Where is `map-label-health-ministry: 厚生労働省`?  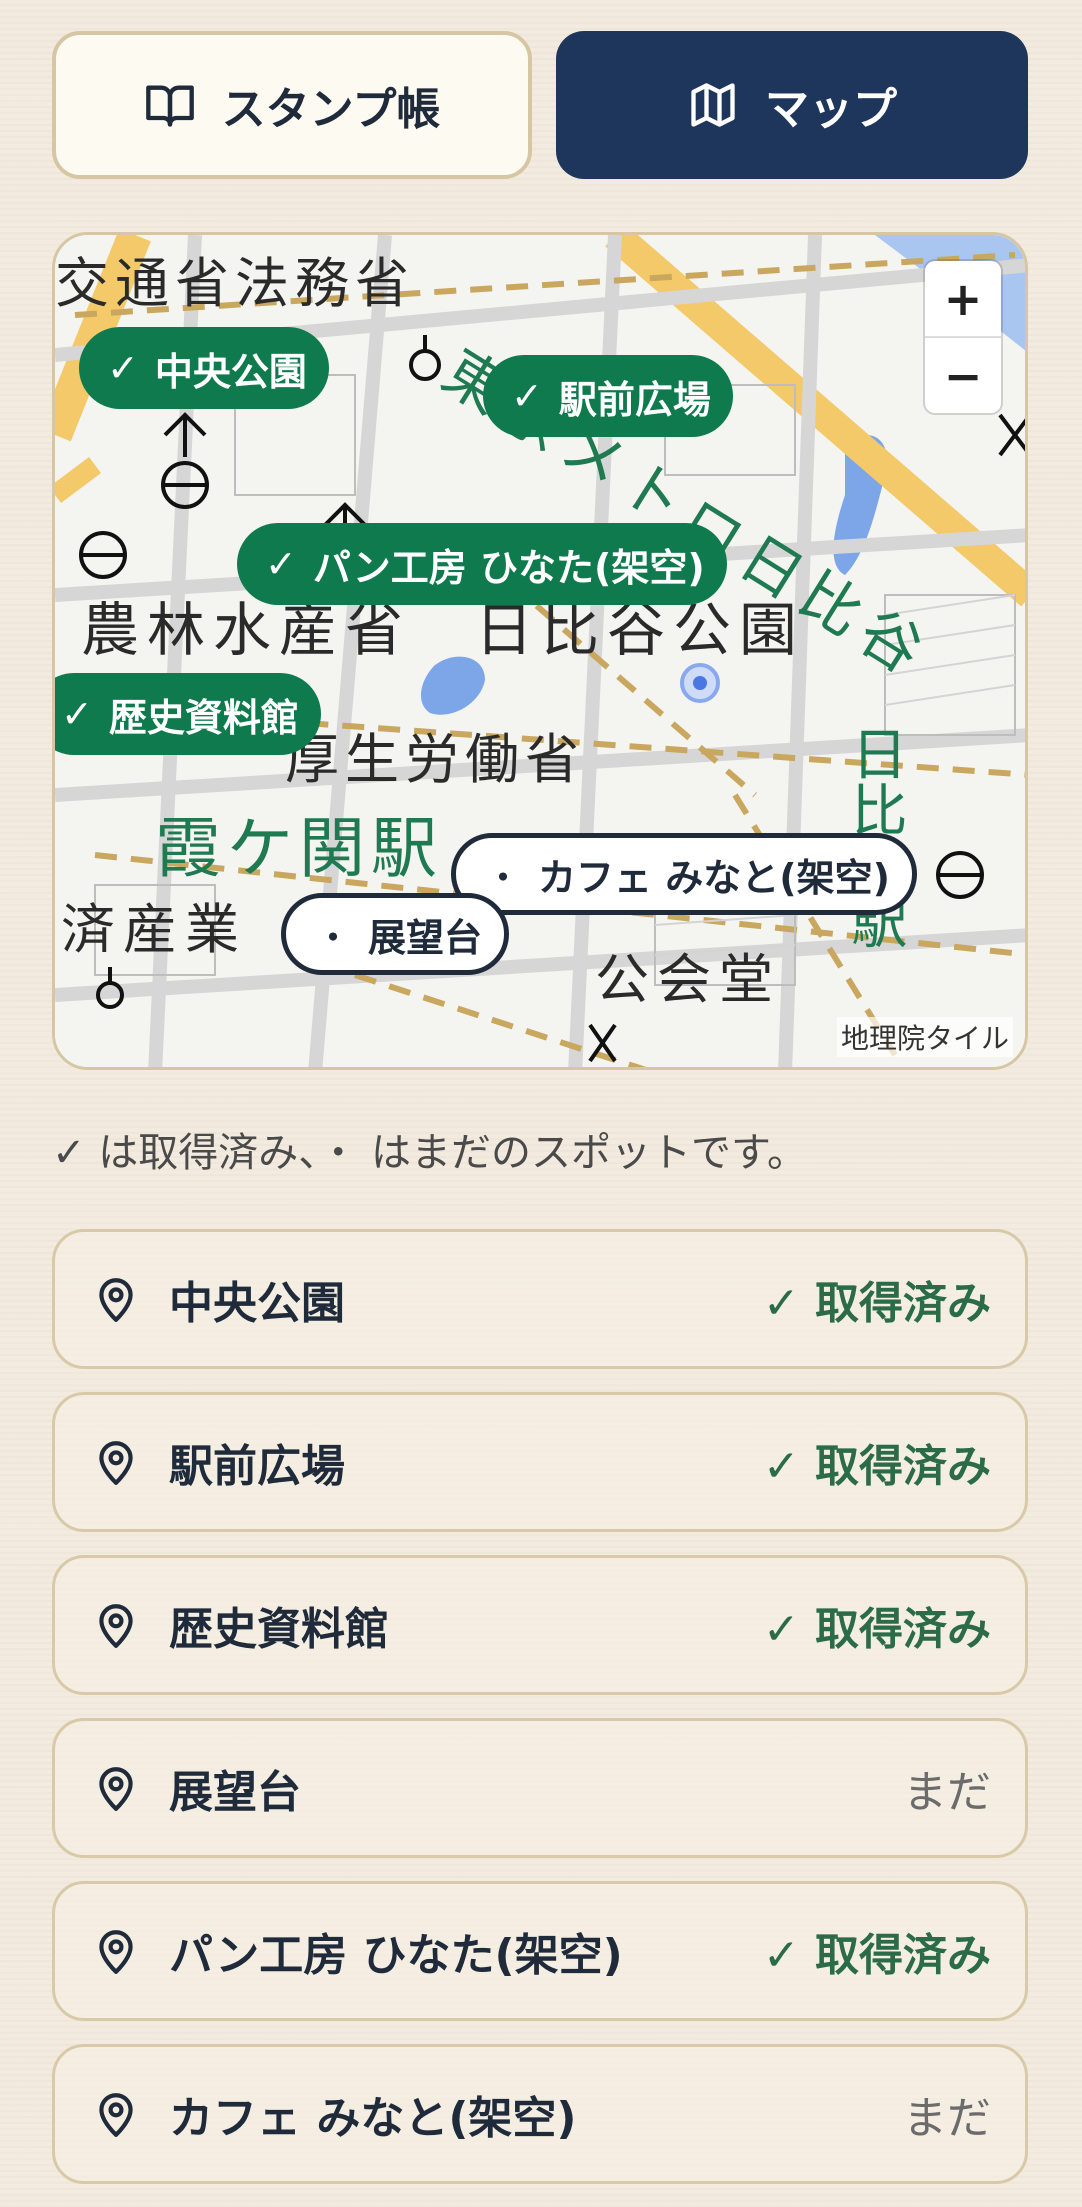 map-label-health-ministry: 厚生労働省 is located at coordinates (435, 759).